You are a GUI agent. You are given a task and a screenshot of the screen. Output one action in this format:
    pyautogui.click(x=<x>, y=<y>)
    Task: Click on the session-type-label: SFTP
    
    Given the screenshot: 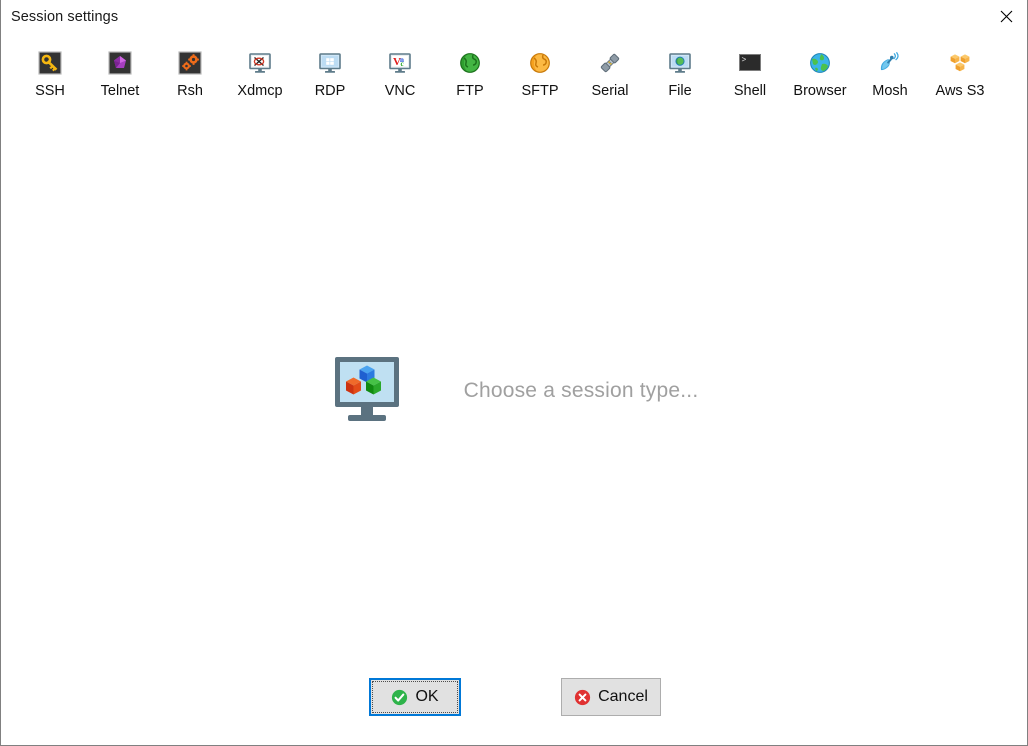 What is the action you would take?
    pyautogui.click(x=540, y=91)
    